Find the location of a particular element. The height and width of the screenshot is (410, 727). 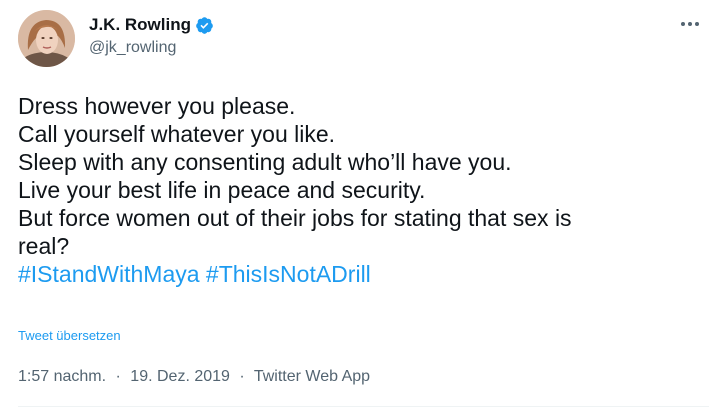

hashtag-line: #IStandWithMaya #ThisIsNotADrill is located at coordinates (363, 274).